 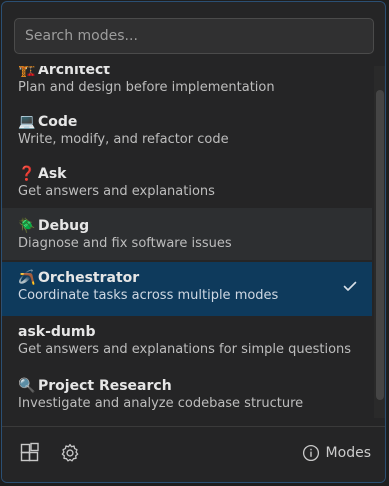 What do you see at coordinates (27, 386) in the screenshot?
I see `magnifier-icon: 🔍` at bounding box center [27, 386].